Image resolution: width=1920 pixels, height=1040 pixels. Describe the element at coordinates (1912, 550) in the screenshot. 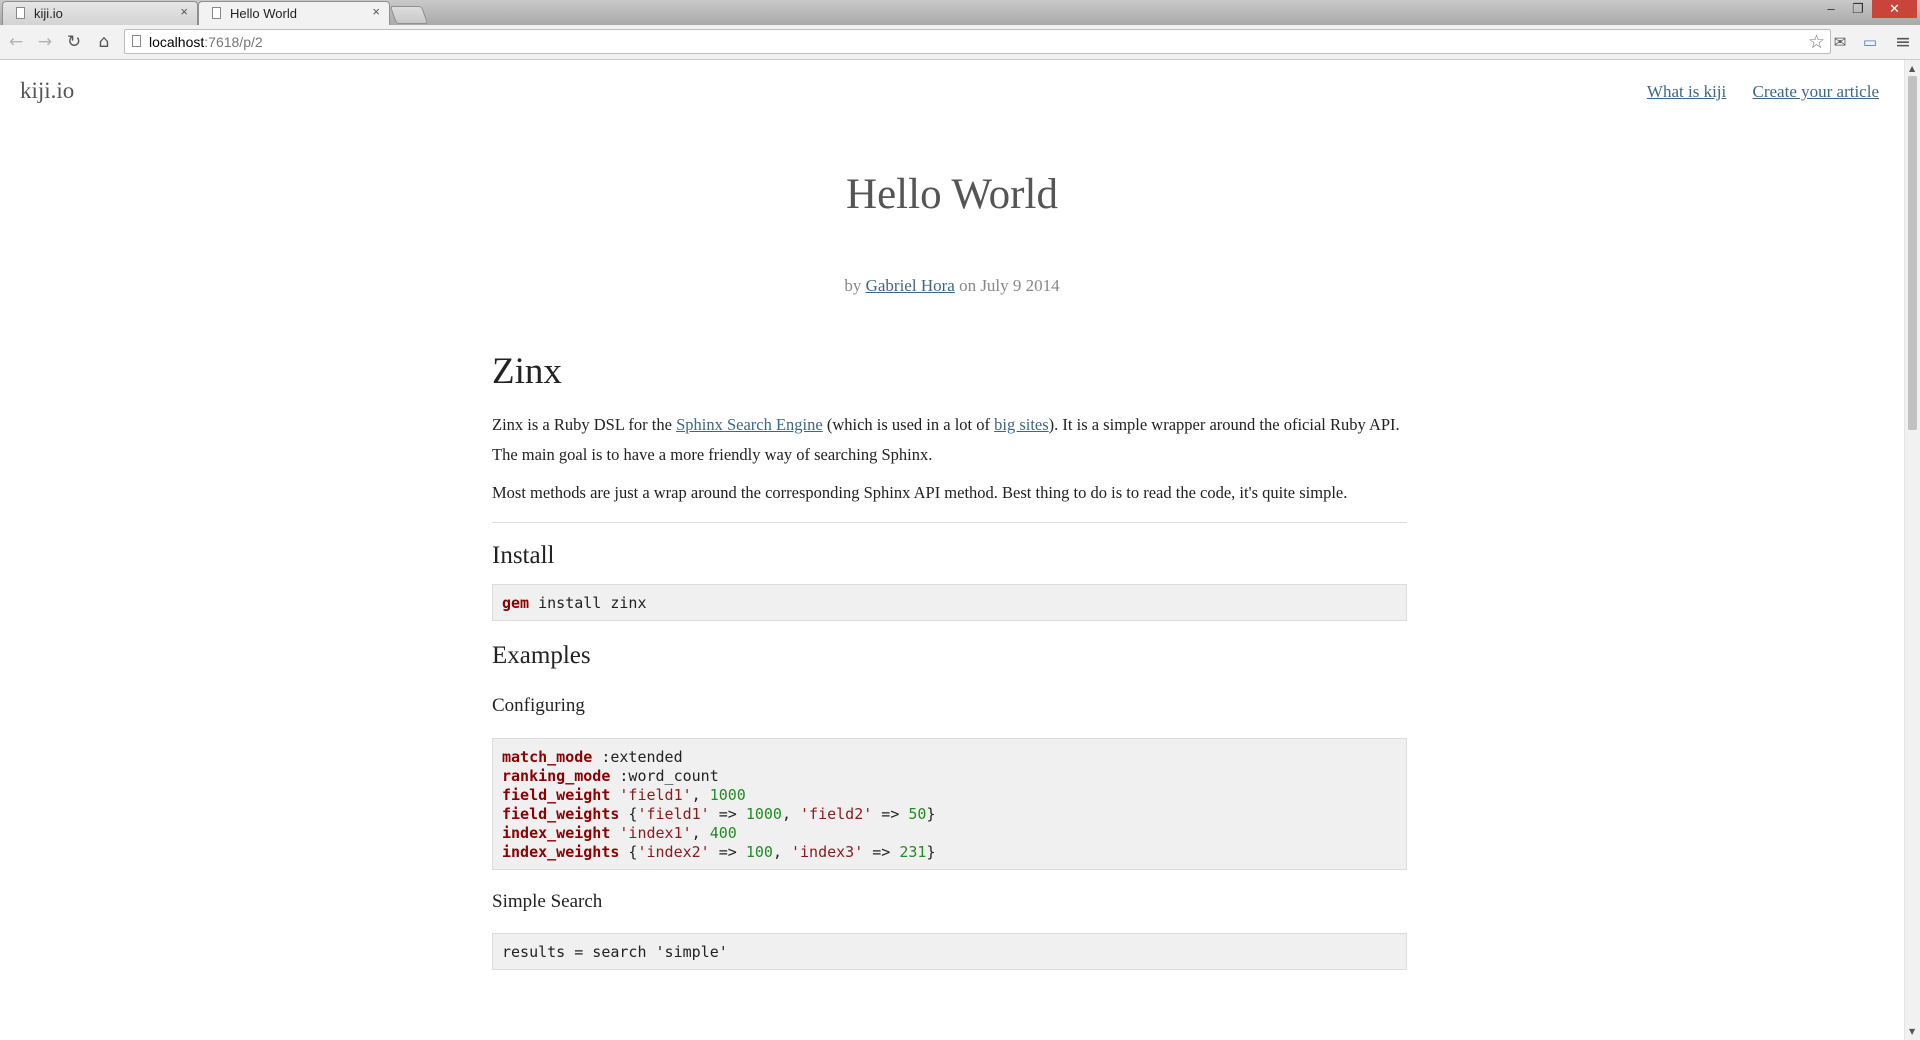

I see `page-scrollbar: ▲ ▼` at that location.